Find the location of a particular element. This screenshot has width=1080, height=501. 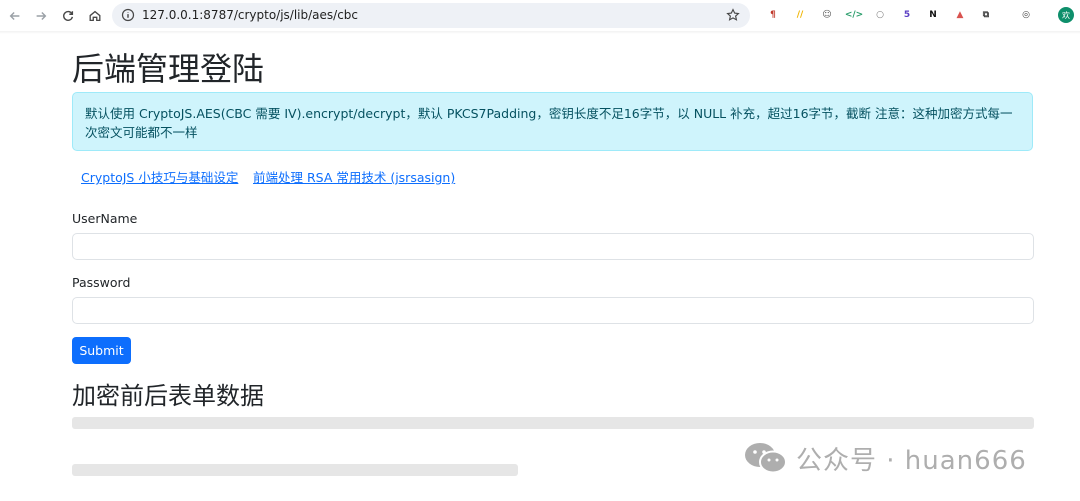

reload-icon is located at coordinates (68, 15).